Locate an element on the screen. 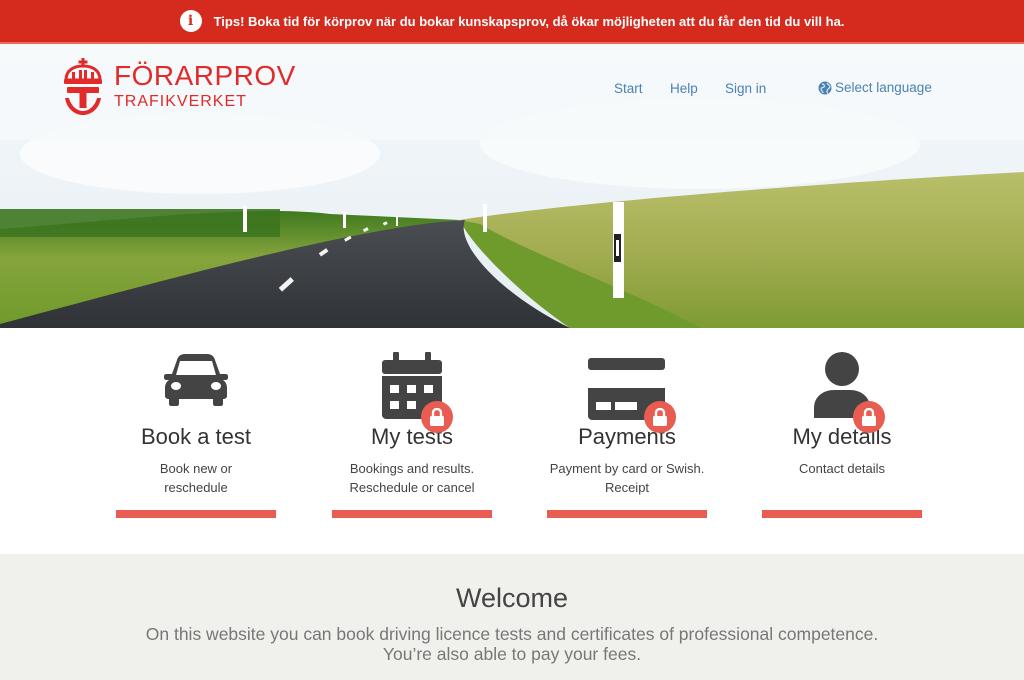  card-title: Book a test is located at coordinates (196, 436).